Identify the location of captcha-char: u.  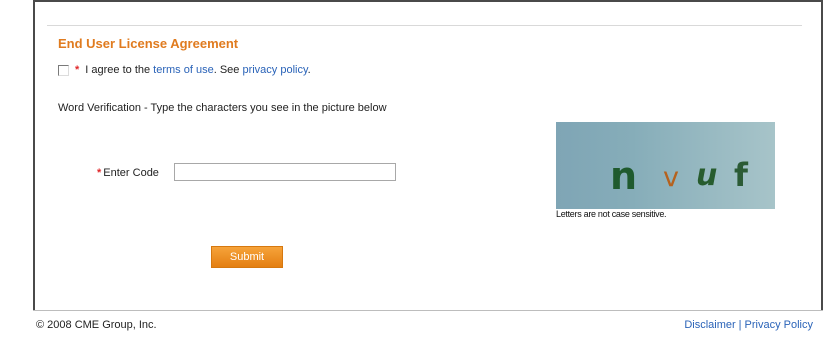
(707, 175).